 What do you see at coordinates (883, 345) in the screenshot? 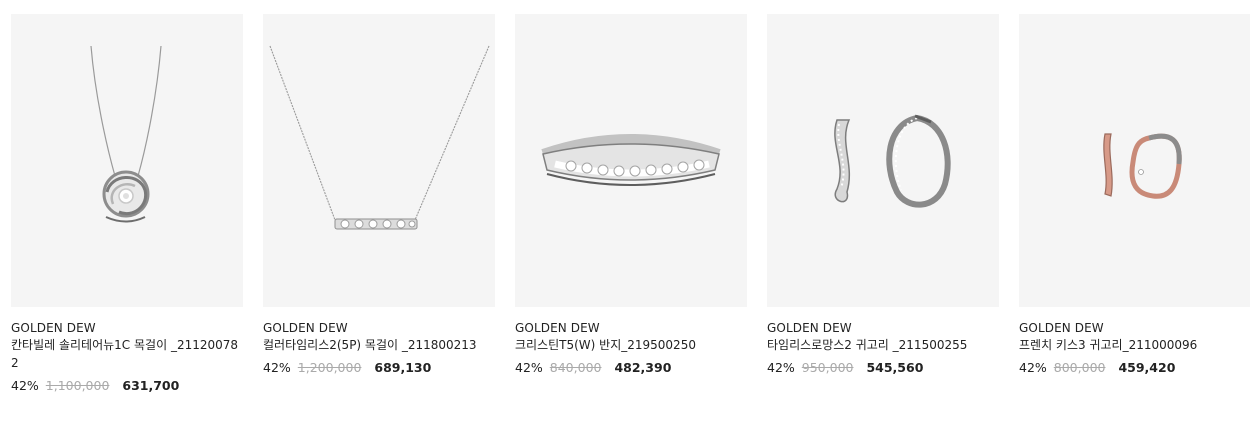
I see `product-name: 타임리스로망스2 귀고리 _211500255` at bounding box center [883, 345].